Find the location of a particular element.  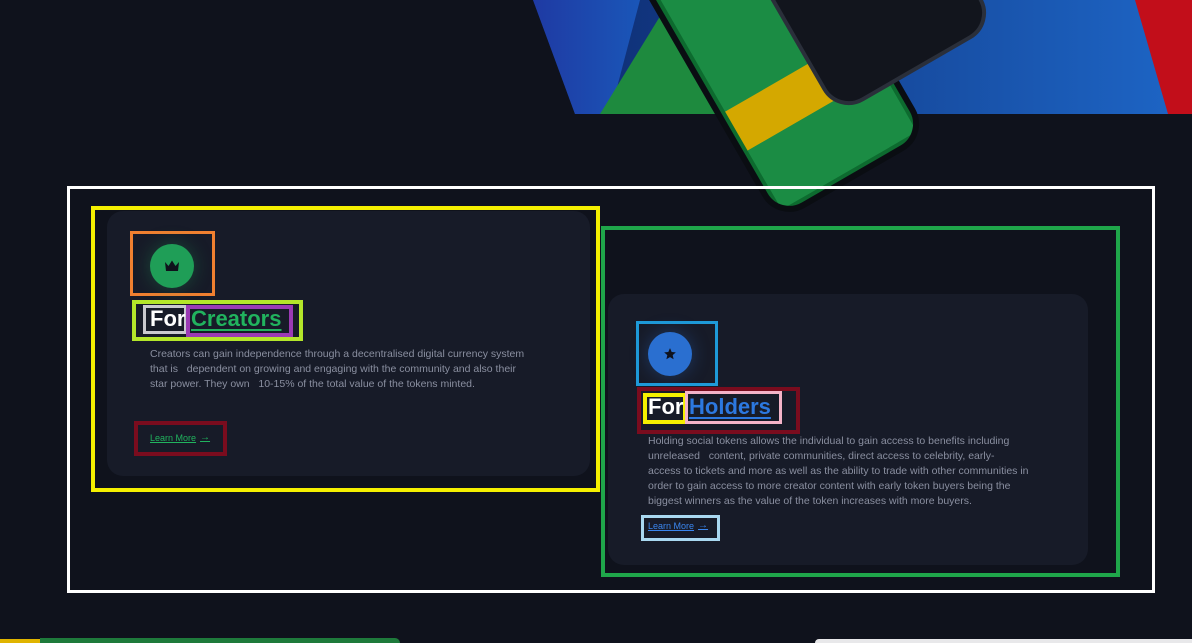

green-strip is located at coordinates (220, 640).